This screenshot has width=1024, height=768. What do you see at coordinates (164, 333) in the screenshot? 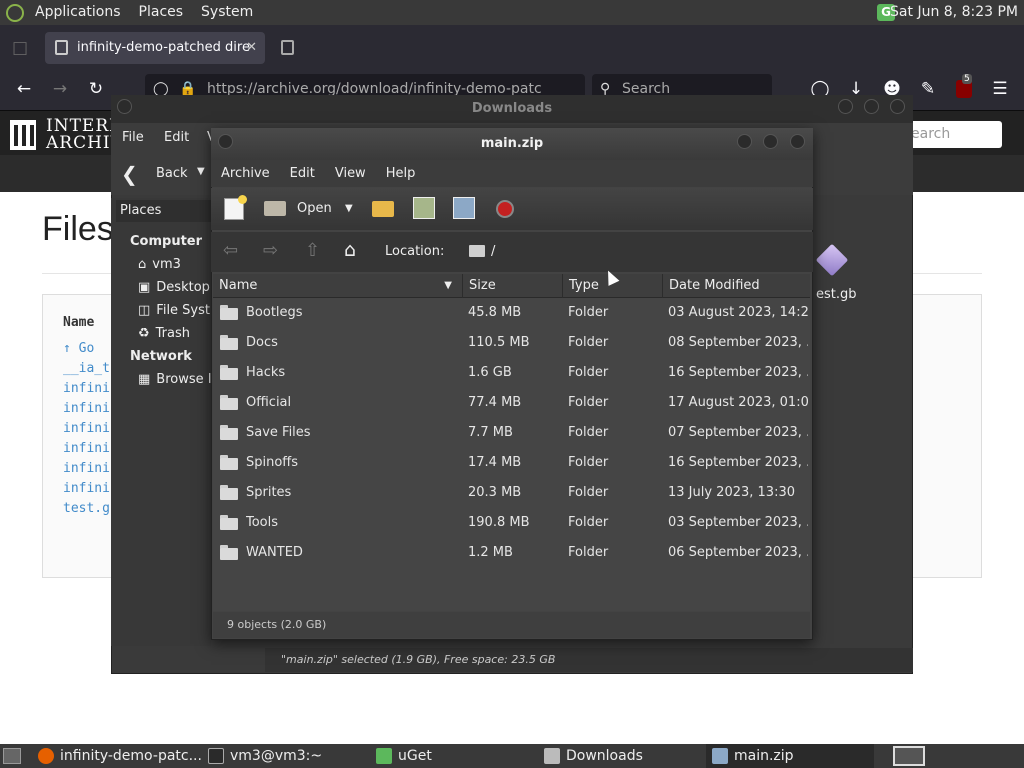
I see `sidebar-item-trash: ♻ Trash` at bounding box center [164, 333].